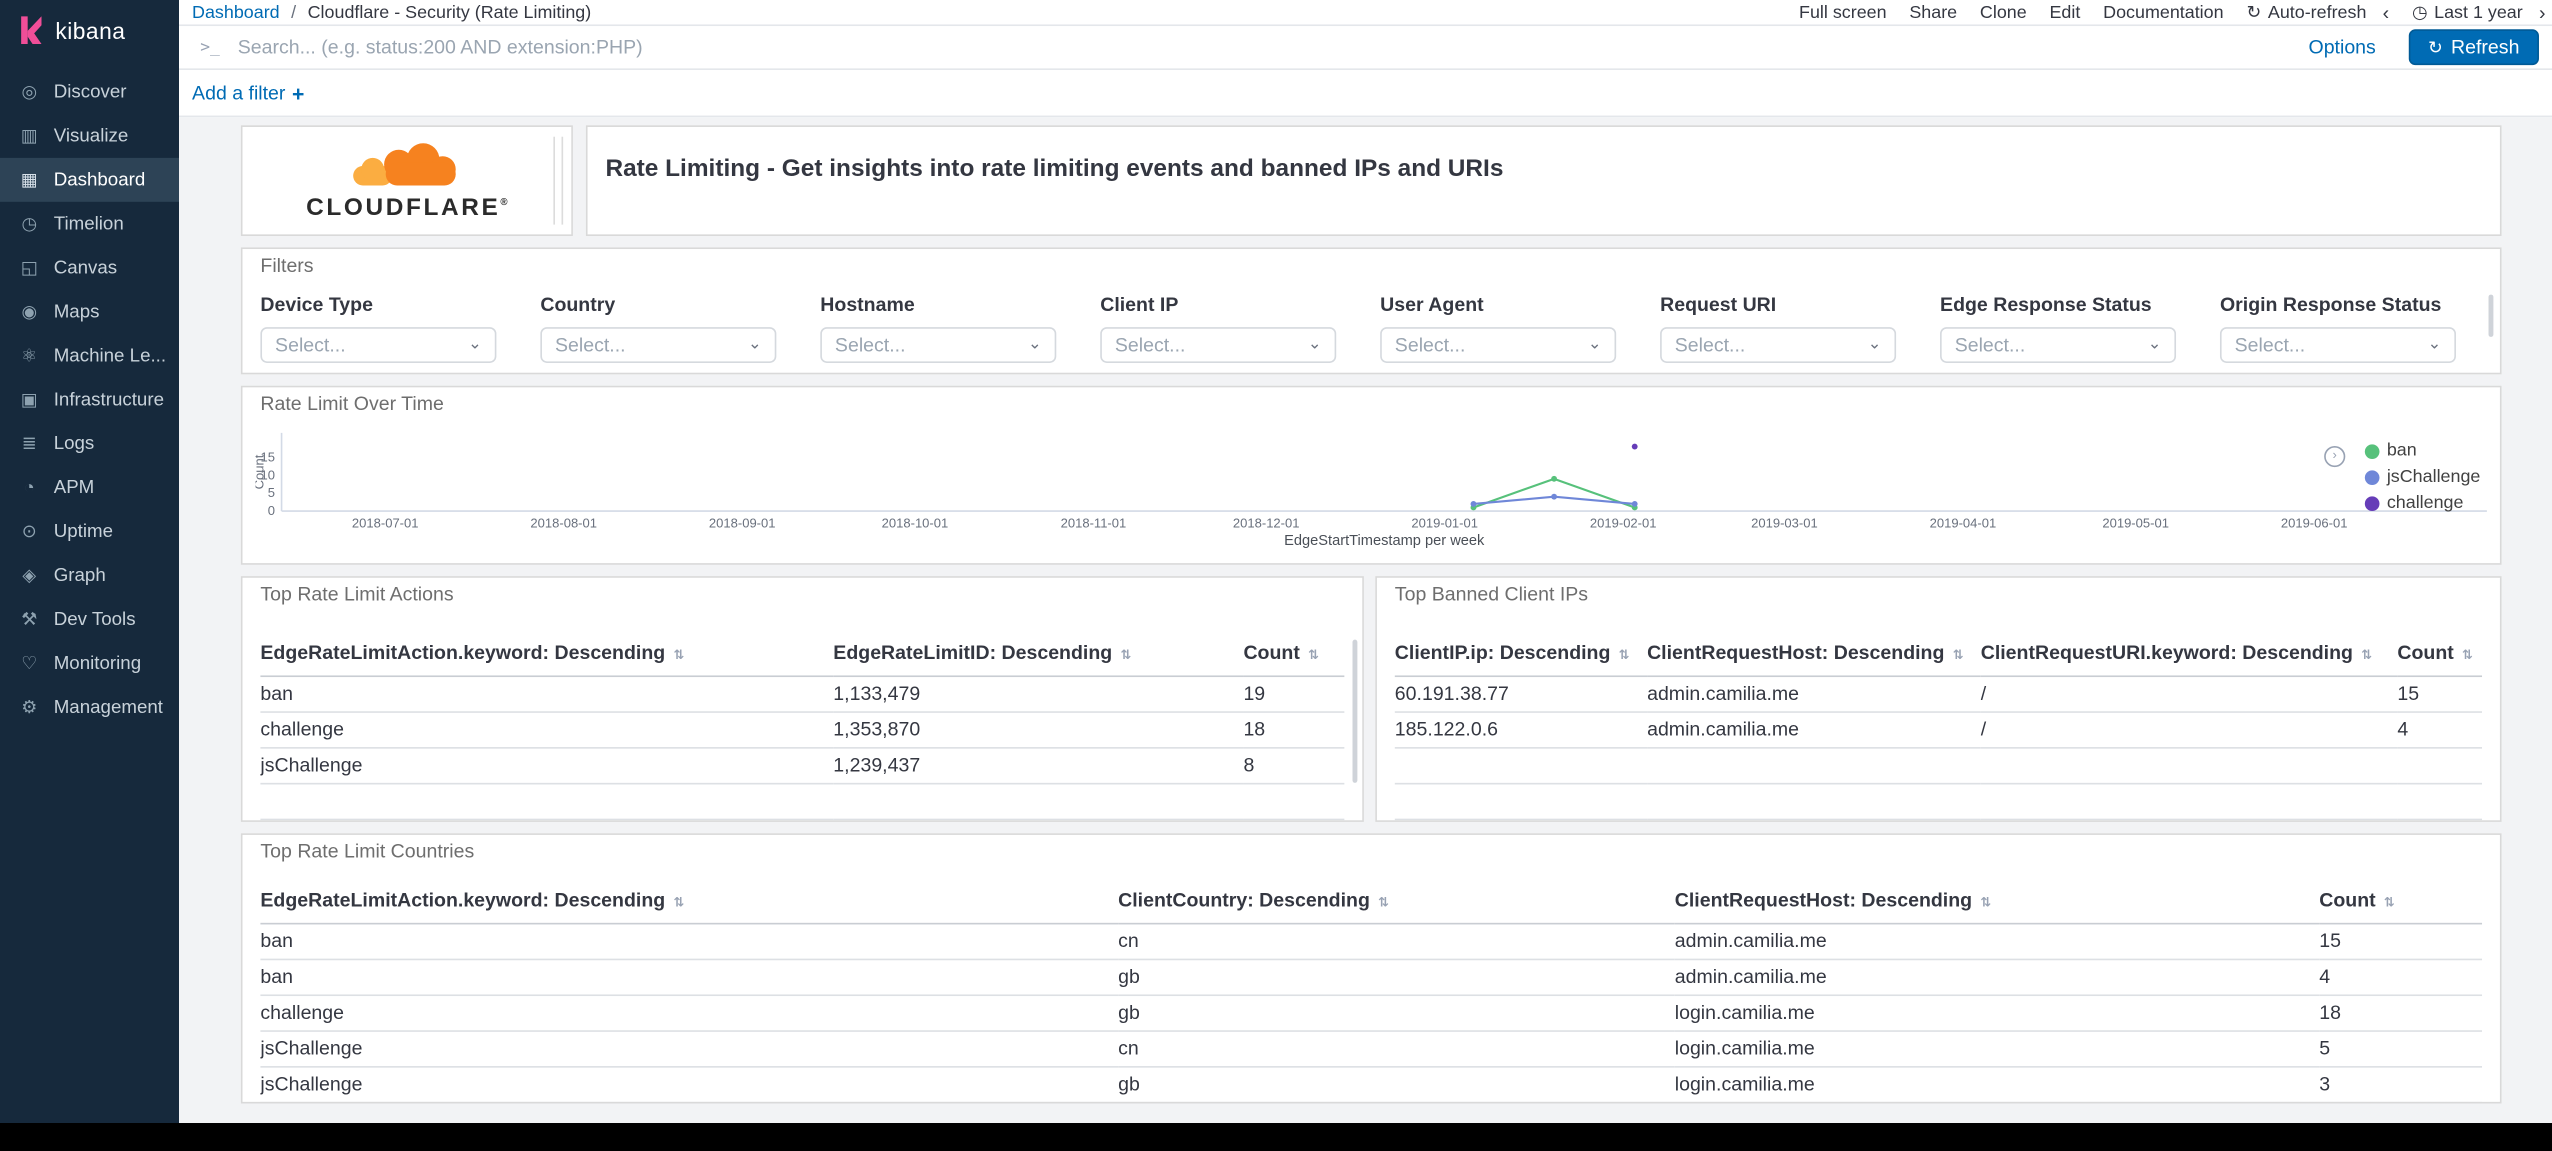 The height and width of the screenshot is (1151, 2552). I want to click on filter-select-client-ip: Select... ⌄, so click(1218, 345).